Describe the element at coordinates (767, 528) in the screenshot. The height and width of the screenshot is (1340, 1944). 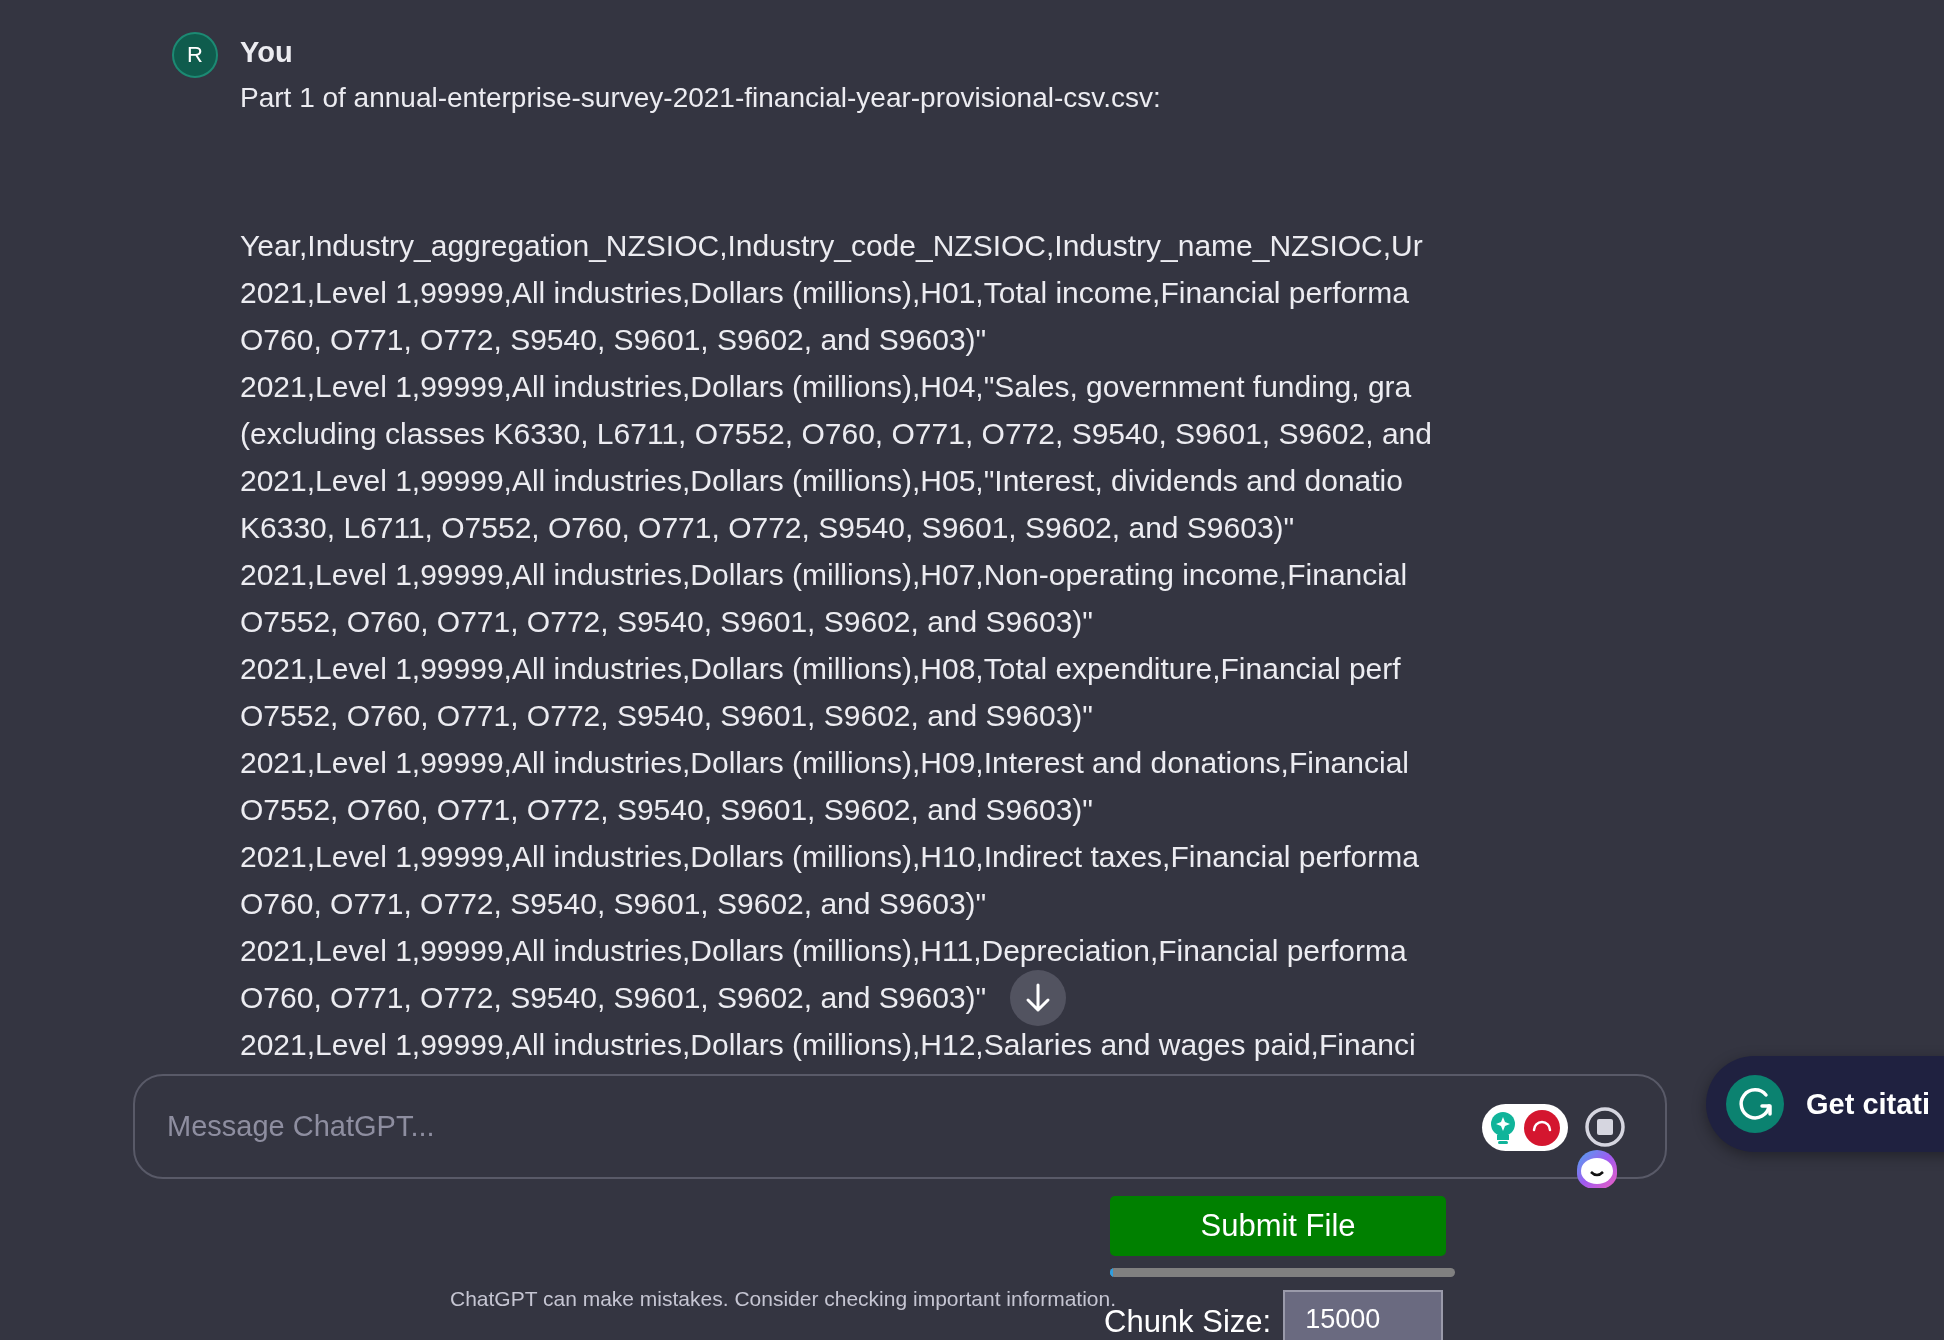
I see `csv-line: K6330, L6711, O7552, O760, O771, O772, S9540, S9601, S9602, and S9603)"` at that location.